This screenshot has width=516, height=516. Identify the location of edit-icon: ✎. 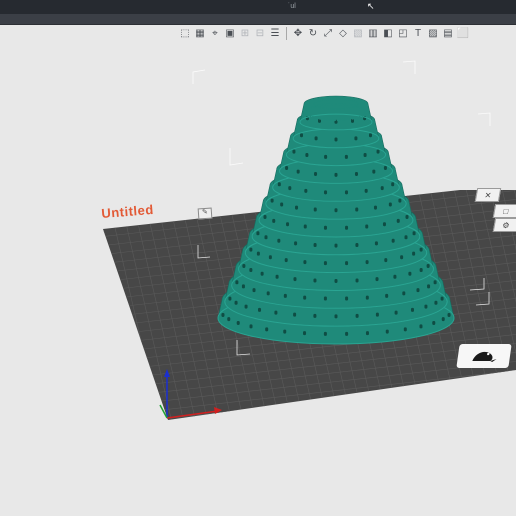
(205, 213).